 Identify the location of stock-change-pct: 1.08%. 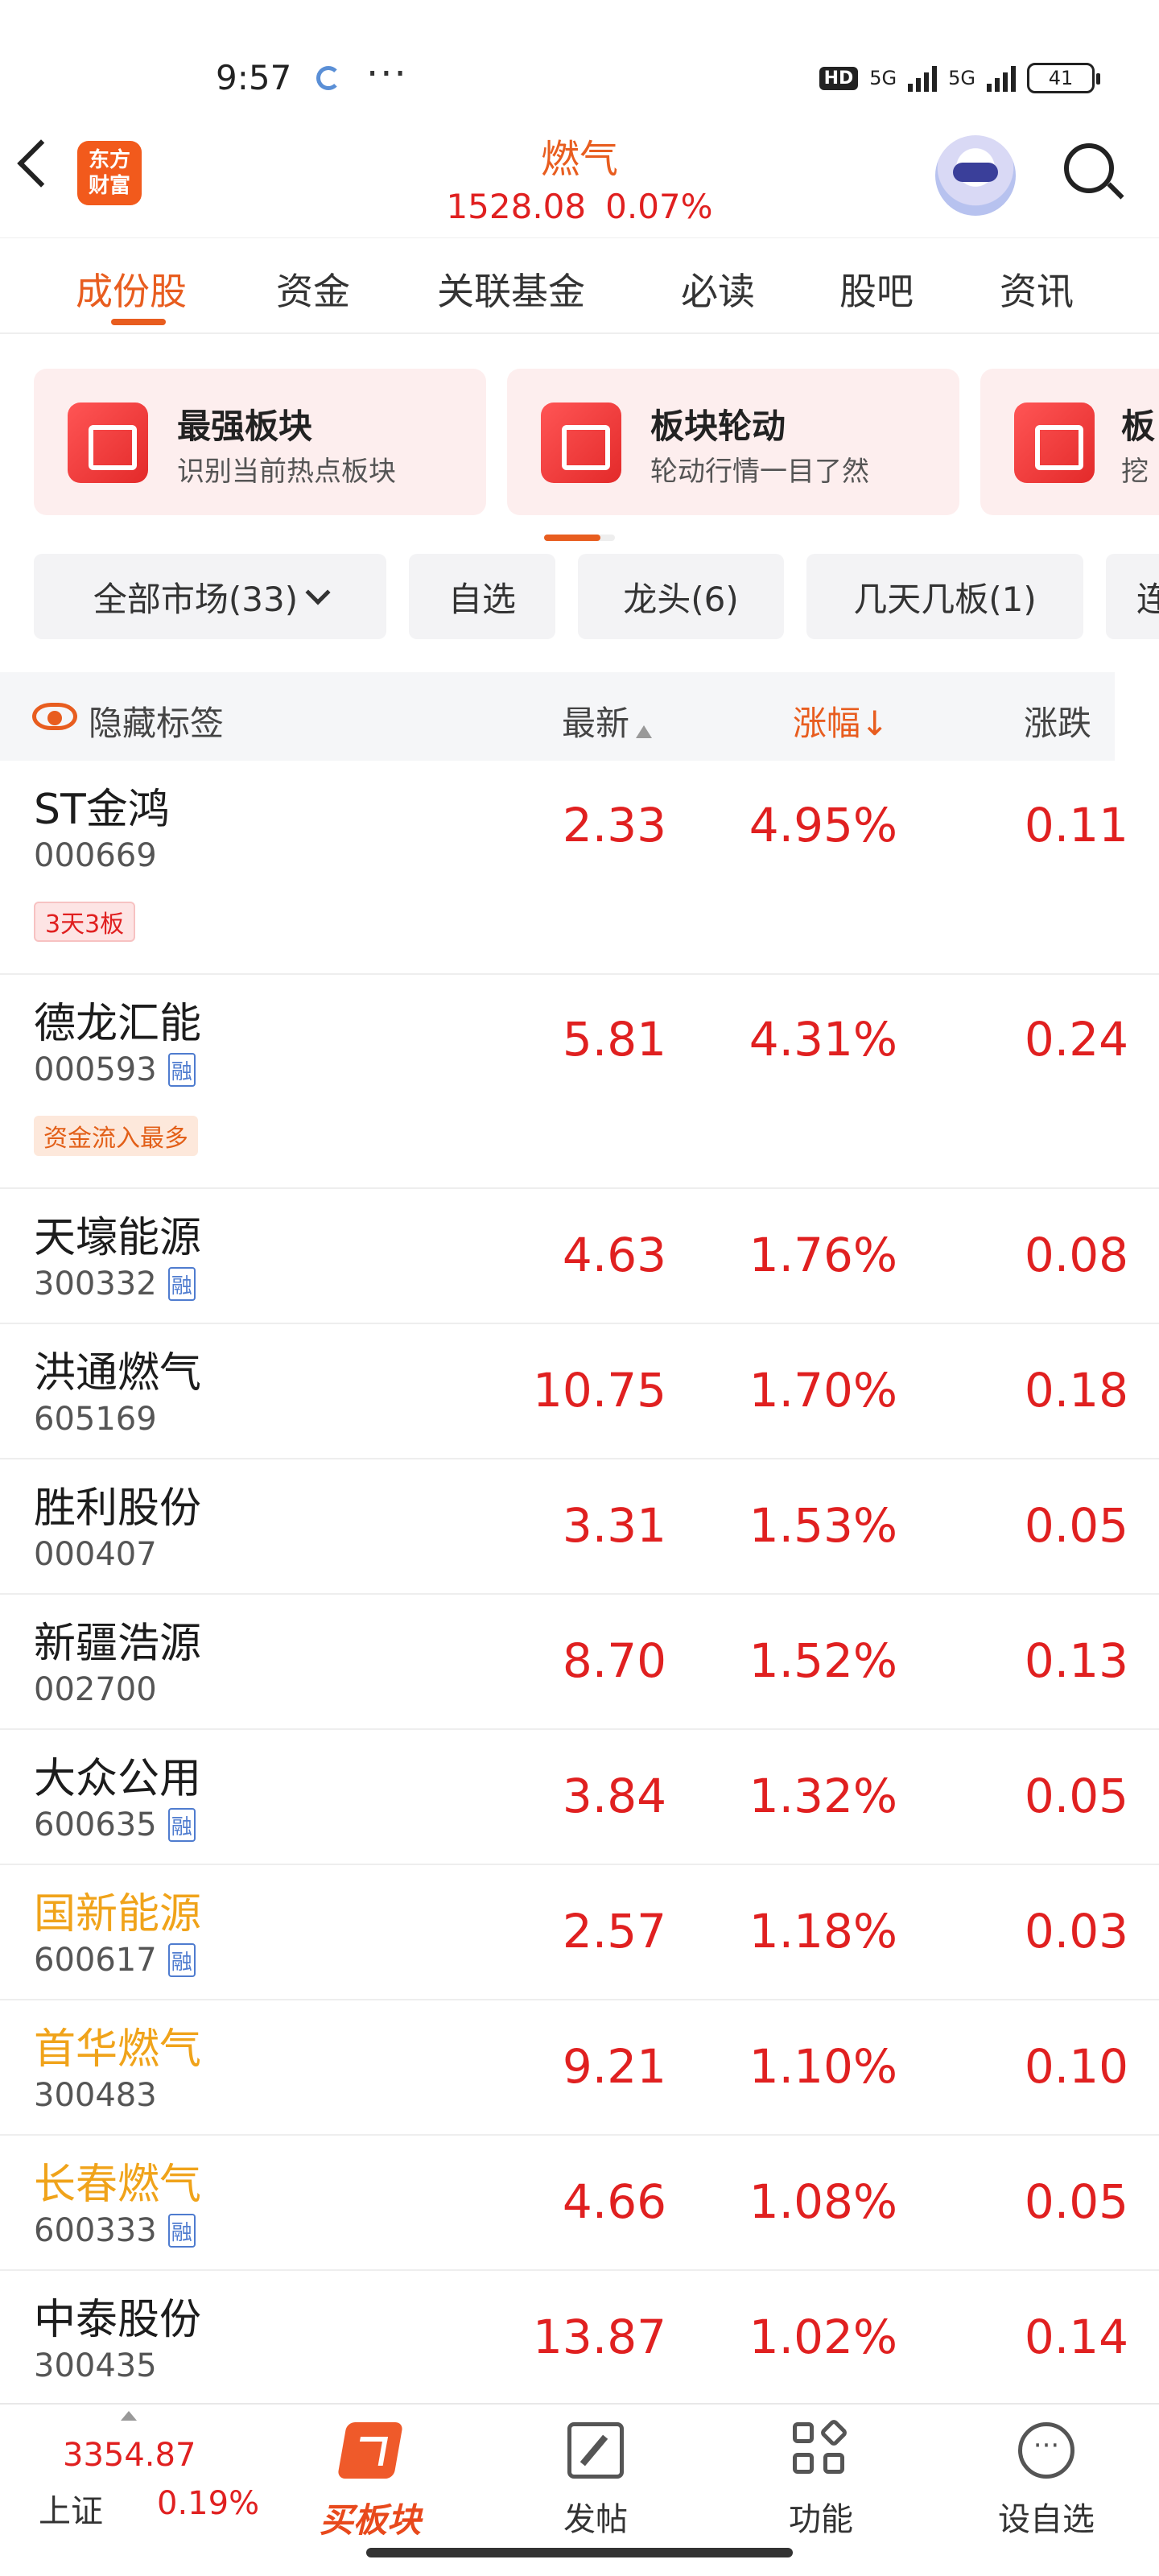
(823, 2201).